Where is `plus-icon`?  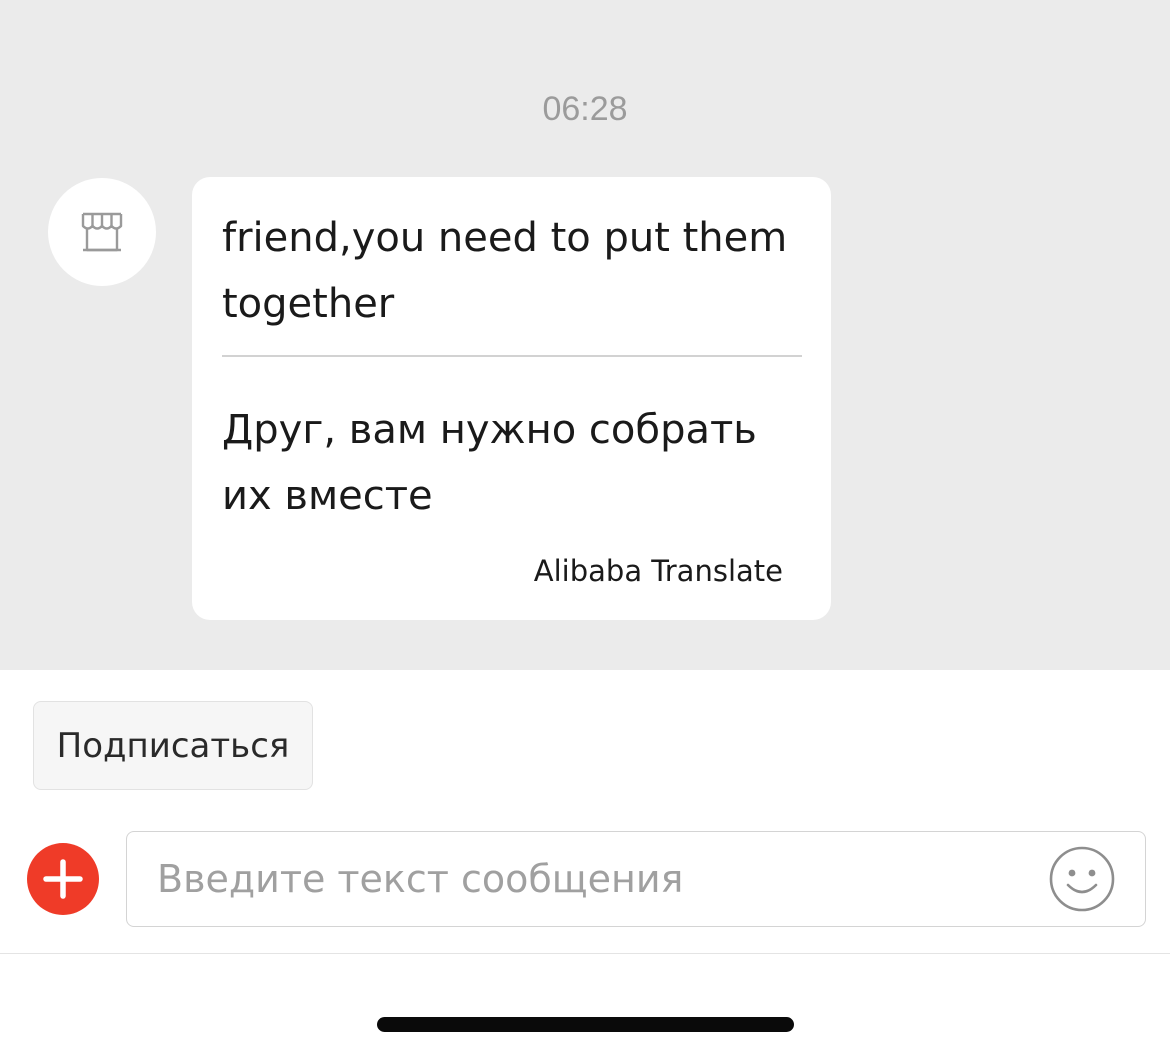 plus-icon is located at coordinates (63, 879).